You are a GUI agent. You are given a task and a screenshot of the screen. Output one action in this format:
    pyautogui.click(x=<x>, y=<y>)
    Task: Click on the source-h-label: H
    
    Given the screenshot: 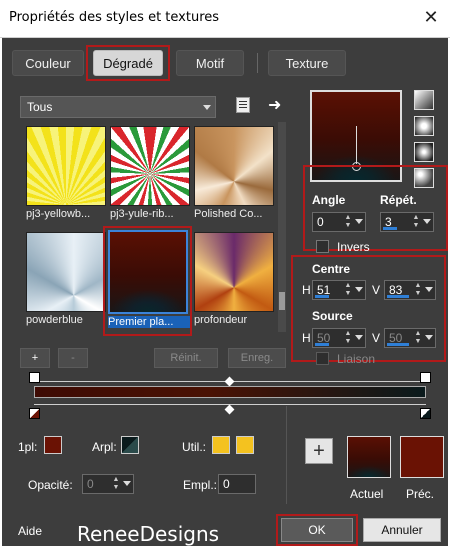 What is the action you would take?
    pyautogui.click(x=306, y=338)
    